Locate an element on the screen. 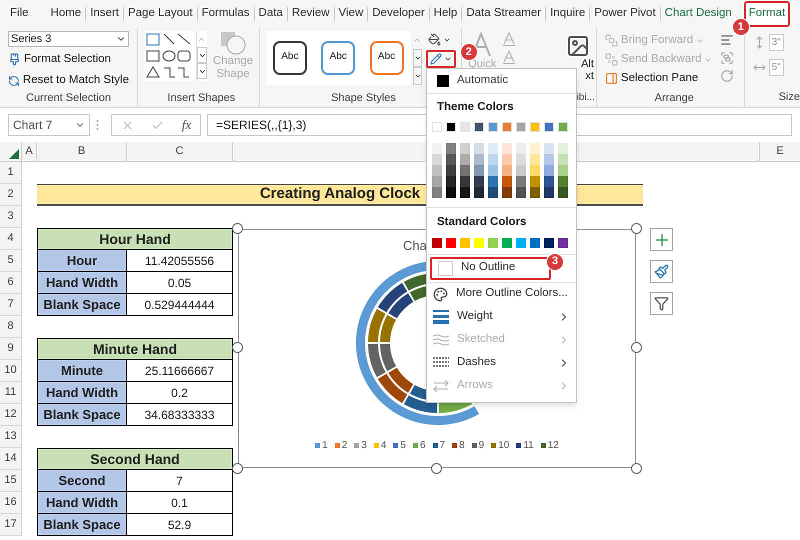  insert-function-button: fx is located at coordinates (187, 125).